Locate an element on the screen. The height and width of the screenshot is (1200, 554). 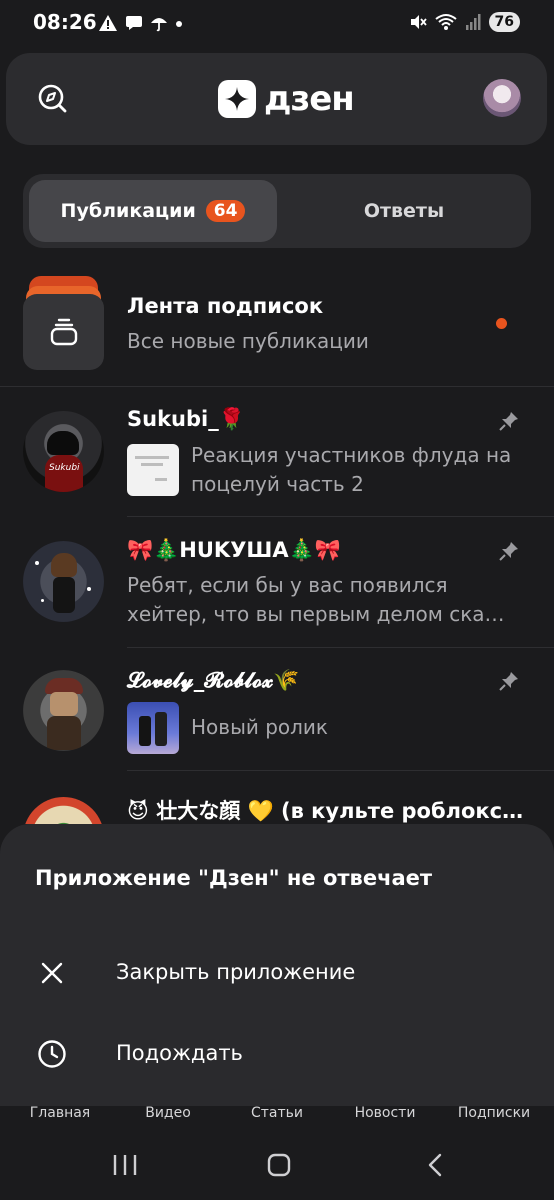
status-time: 08:26 is located at coordinates (65, 22).